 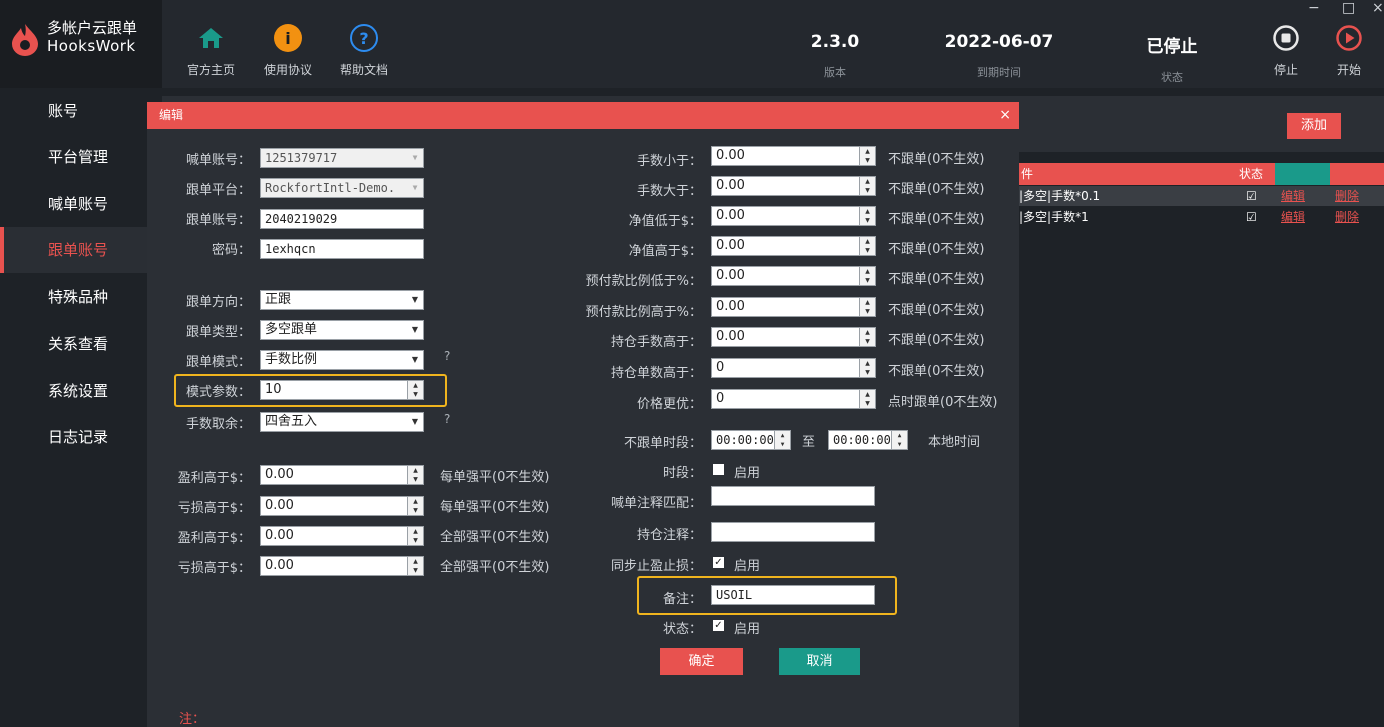 What do you see at coordinates (81, 437) in the screenshot?
I see `sidebar-item-logs: 日志记录` at bounding box center [81, 437].